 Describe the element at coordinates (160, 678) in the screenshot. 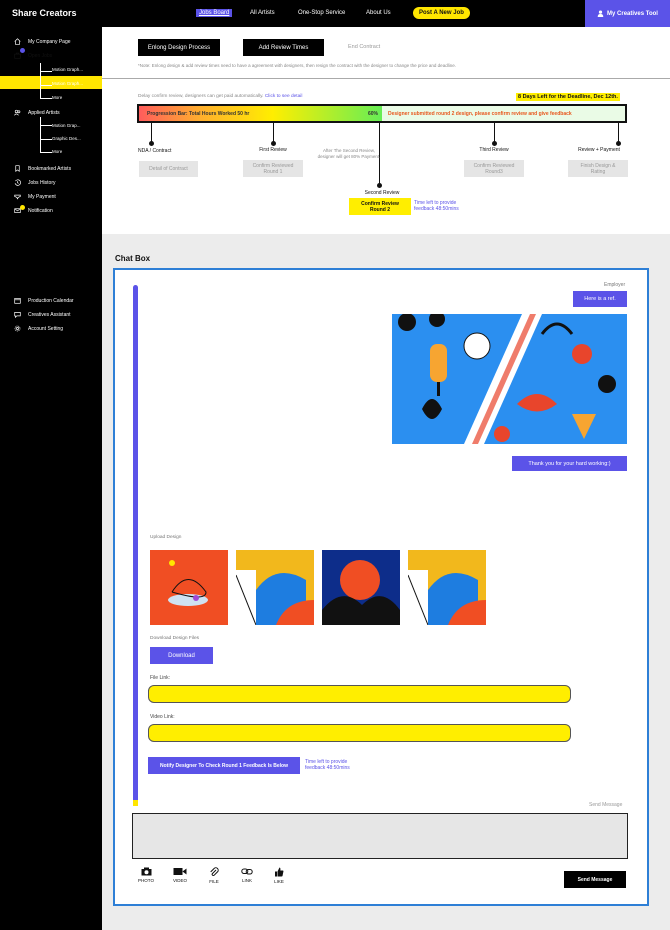

I see `file-link-label: File Link:` at that location.